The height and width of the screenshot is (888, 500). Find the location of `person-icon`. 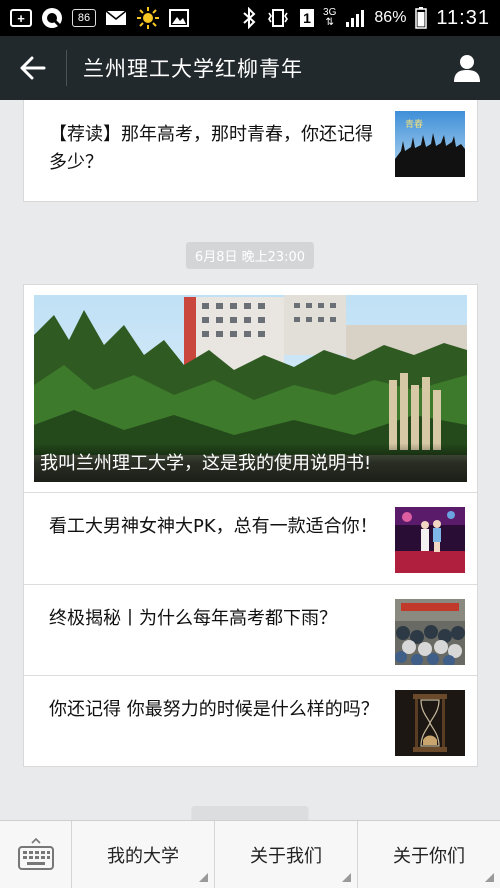

person-icon is located at coordinates (467, 68).